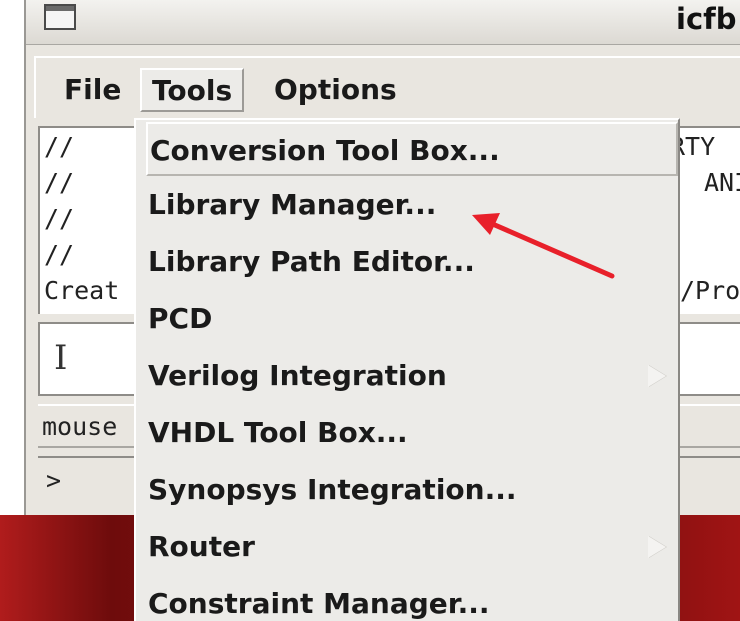  What do you see at coordinates (383, 22) in the screenshot?
I see `title-bar: icfb` at bounding box center [383, 22].